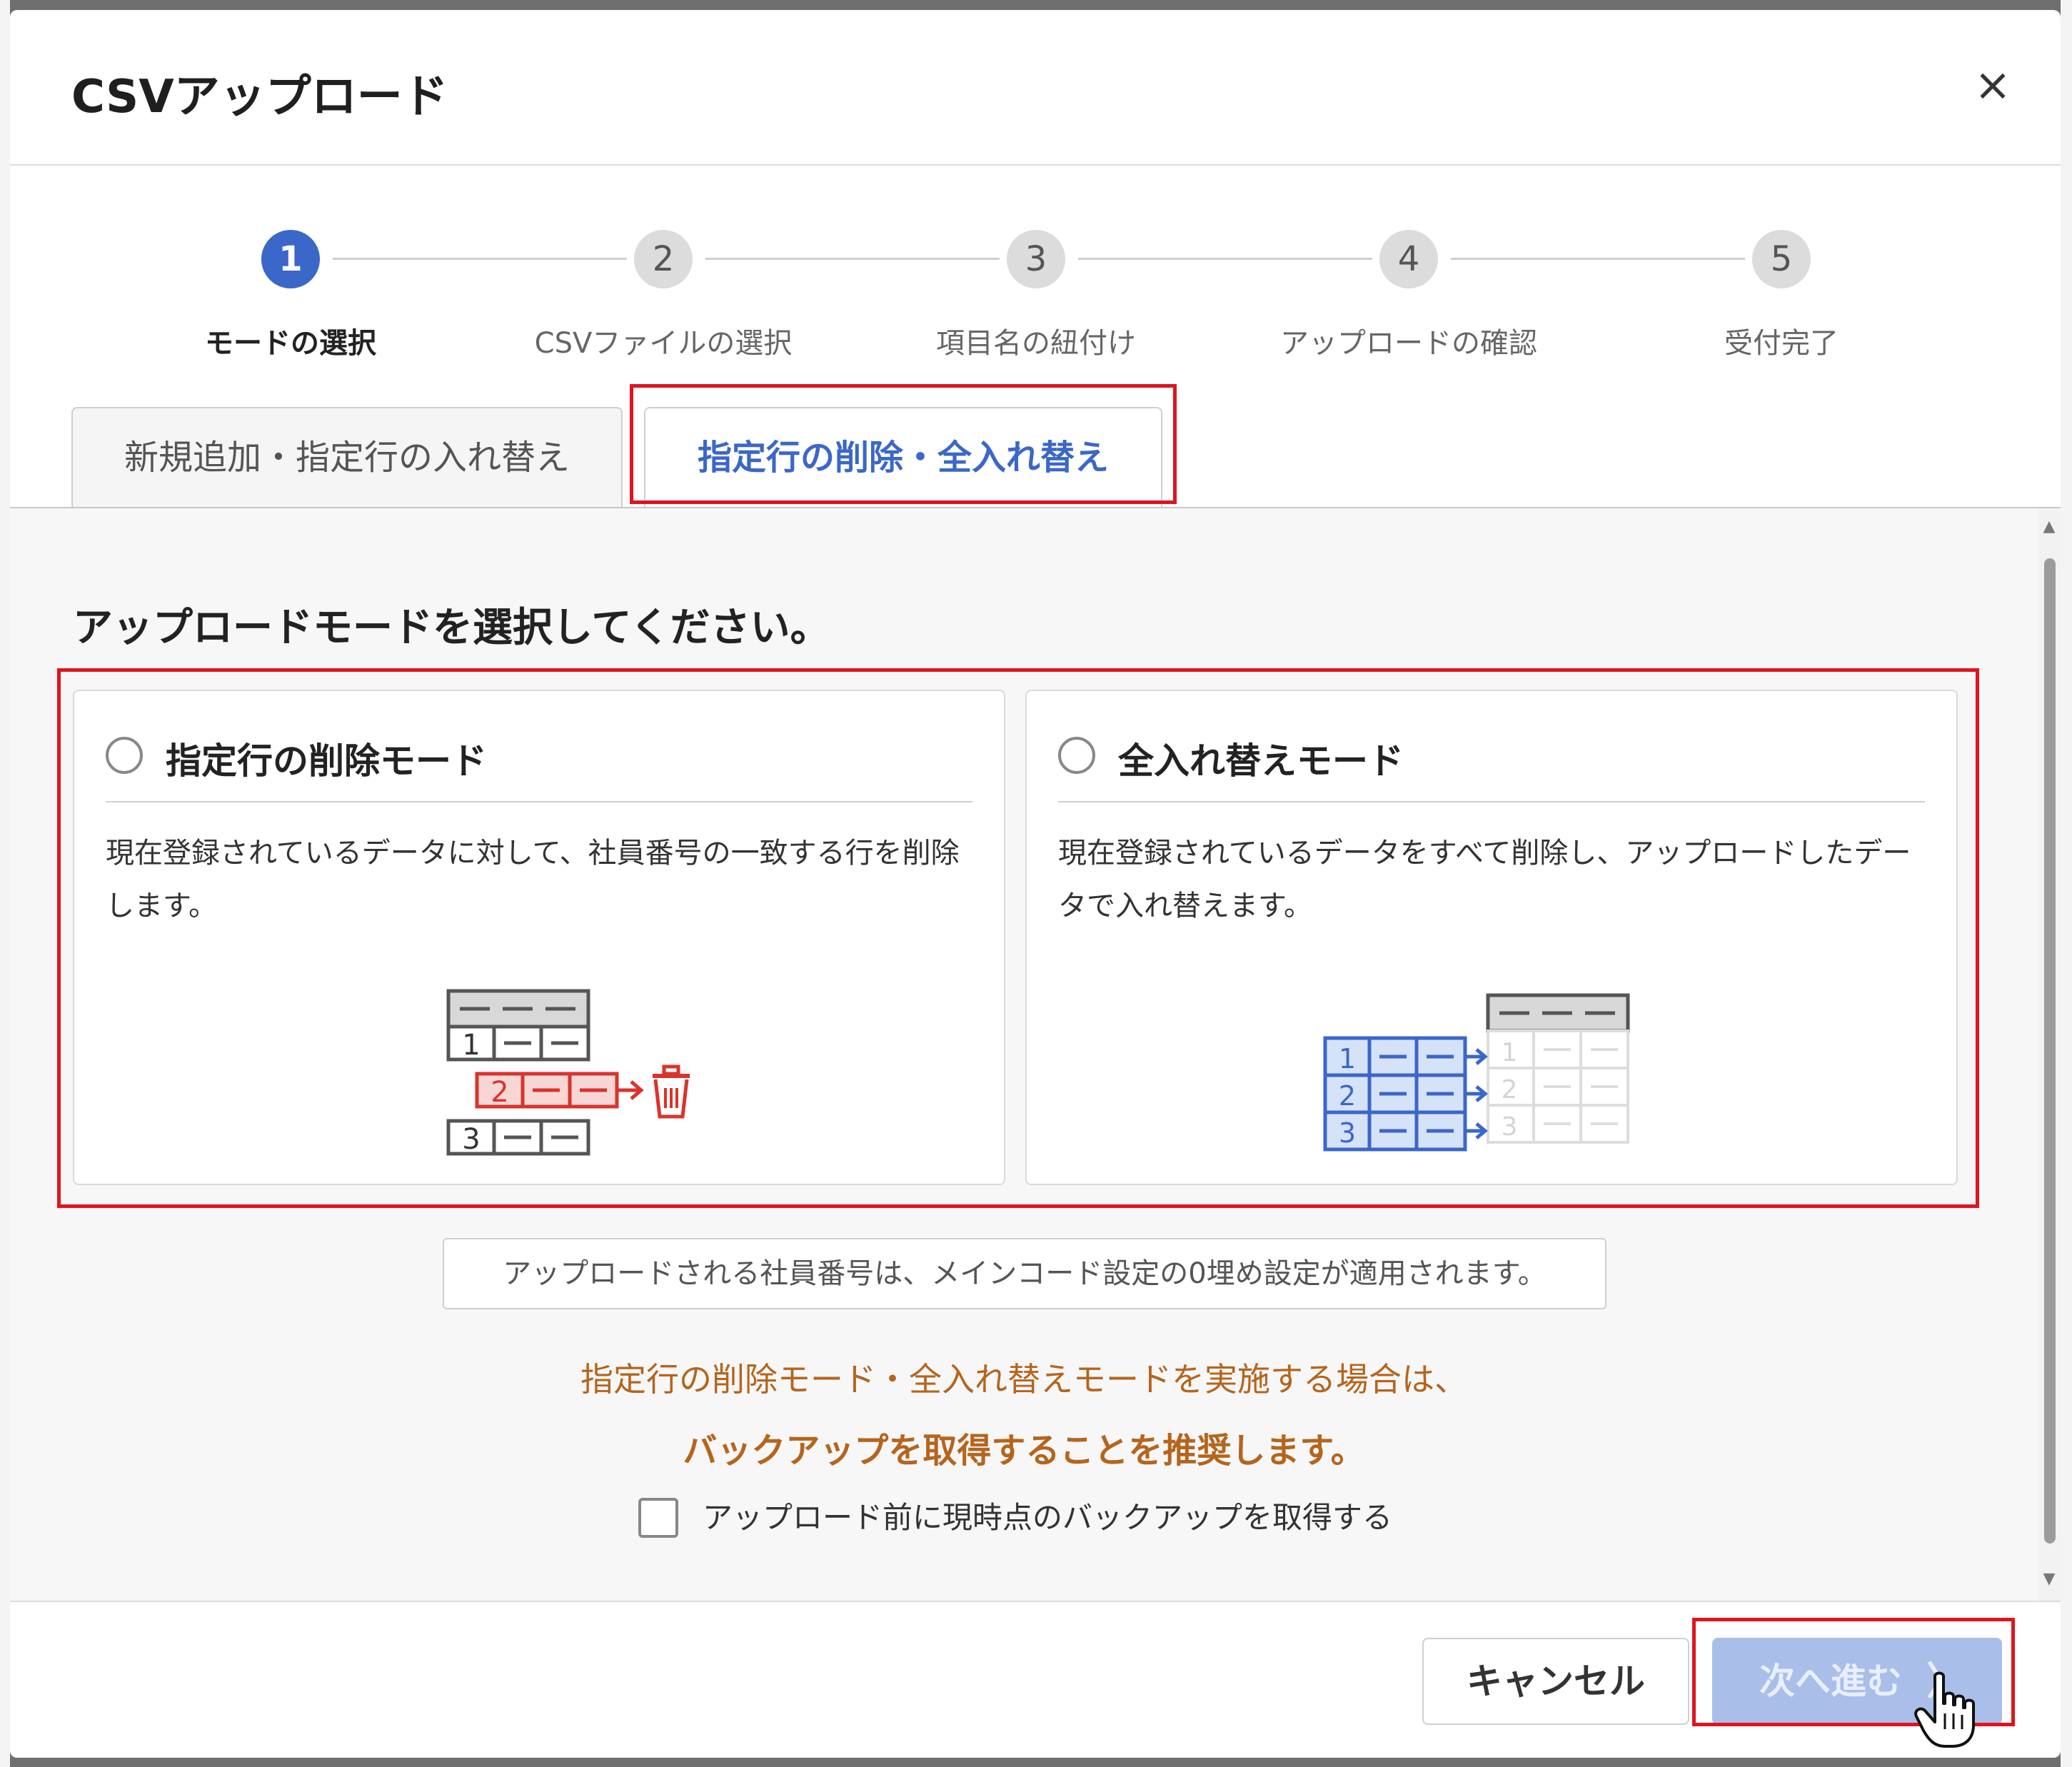 This screenshot has height=1767, width=2072. What do you see at coordinates (1023, 1379) in the screenshot?
I see `warning-line-1: 指定行の削除モード・全入れ替えモードを実施する場合は、` at bounding box center [1023, 1379].